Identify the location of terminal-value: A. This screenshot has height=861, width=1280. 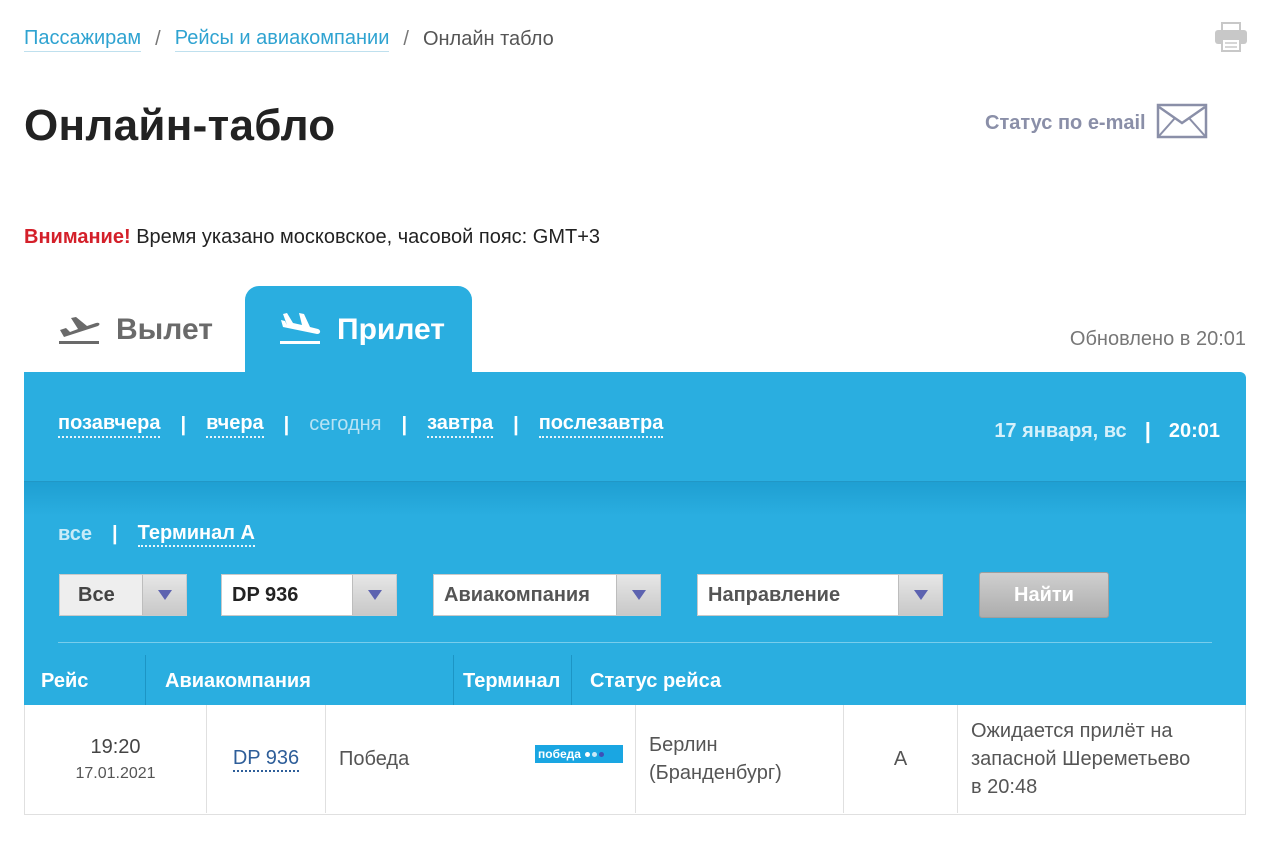
(901, 759).